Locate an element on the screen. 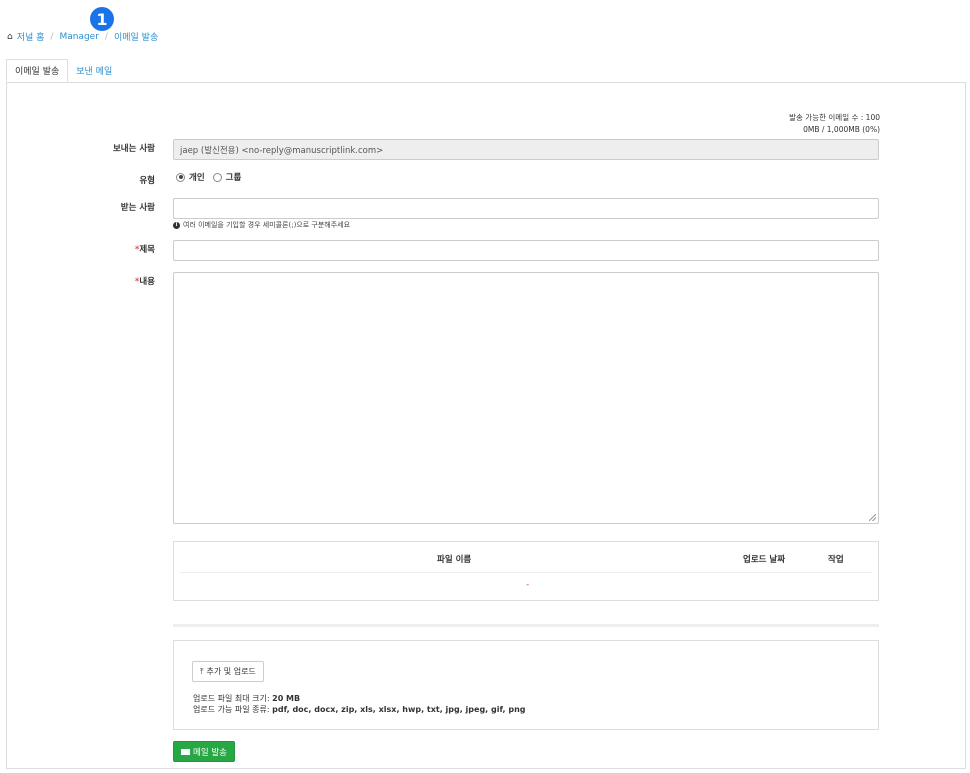 The height and width of the screenshot is (773, 970). quota-emails: 발송 가능한 이메일 수 : 100 is located at coordinates (834, 117).